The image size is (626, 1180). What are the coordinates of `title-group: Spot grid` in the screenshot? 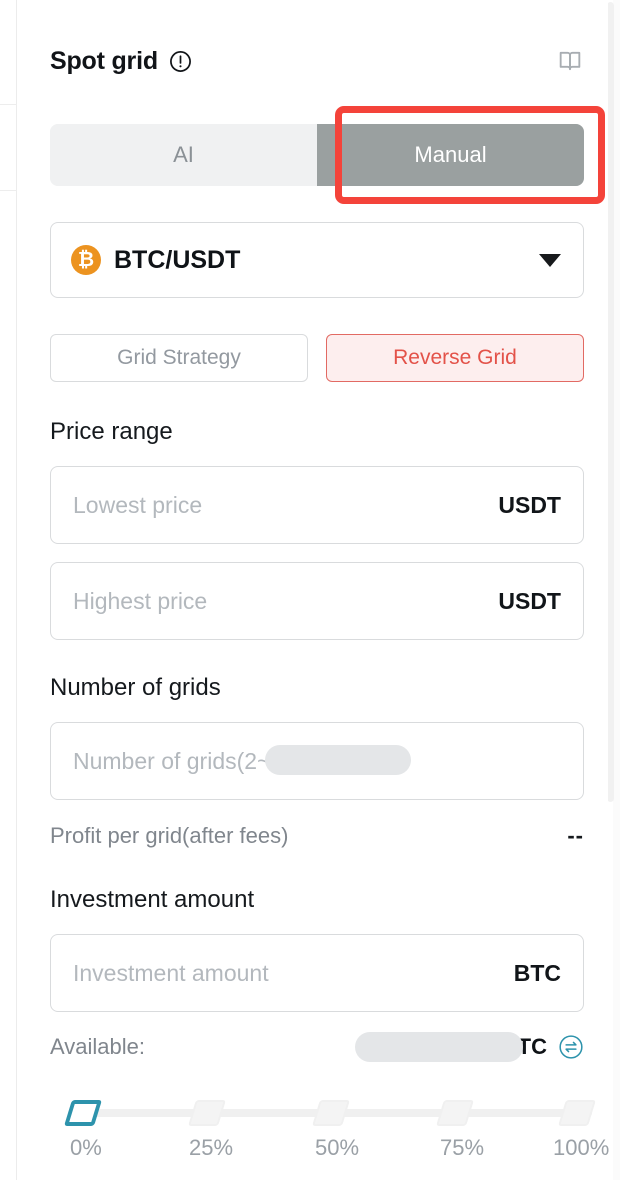 It's located at (121, 61).